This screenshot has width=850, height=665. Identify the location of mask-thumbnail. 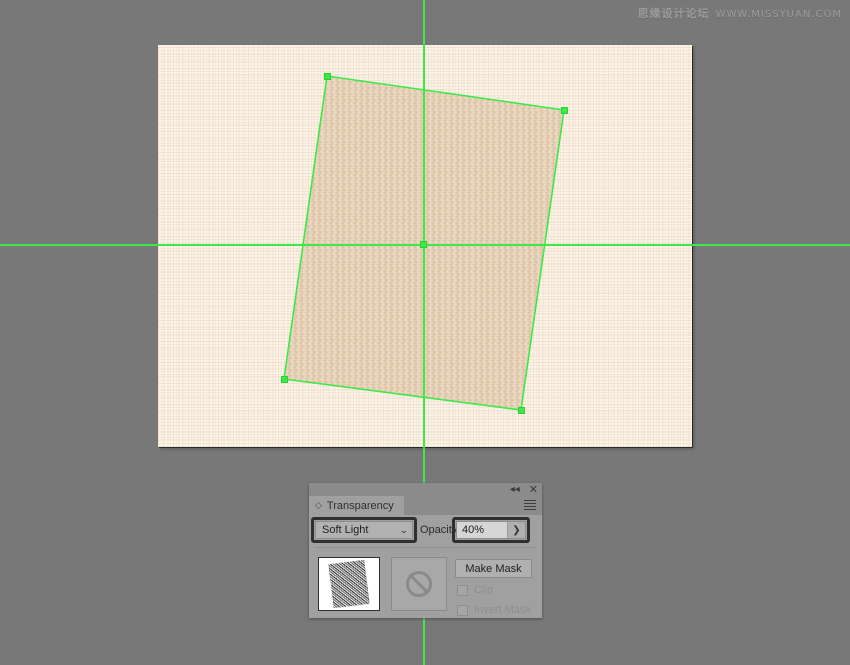
(419, 584).